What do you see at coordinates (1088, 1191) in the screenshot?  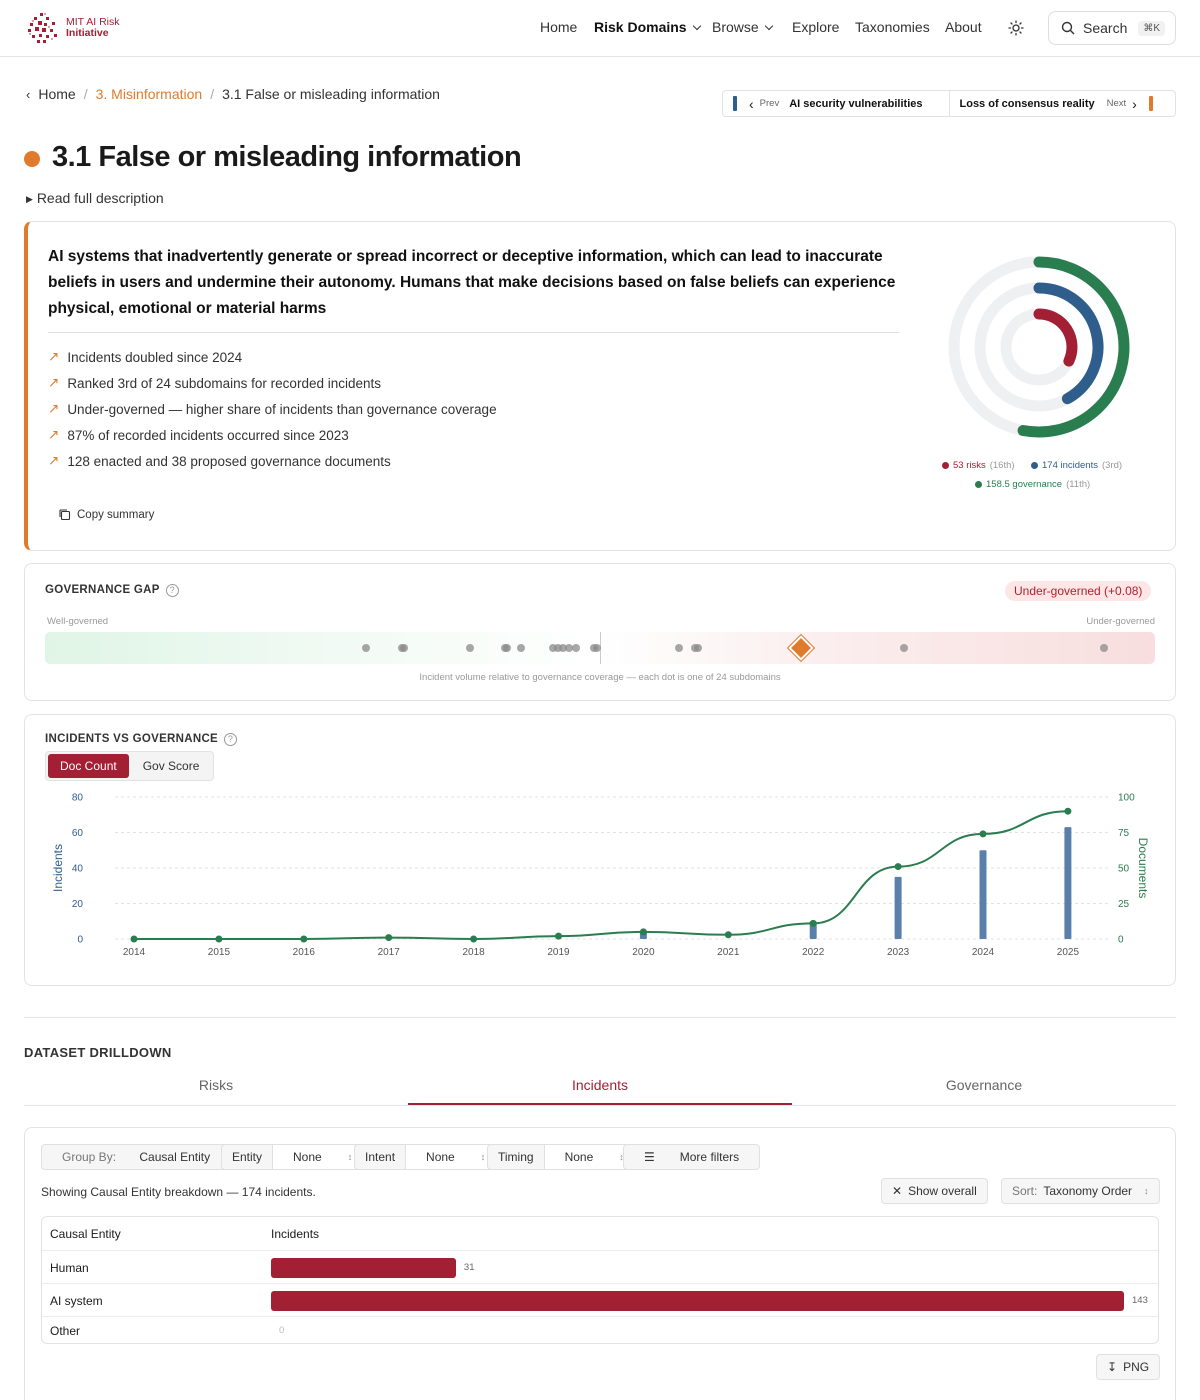 I see `sort-value: Taxonomy Order` at bounding box center [1088, 1191].